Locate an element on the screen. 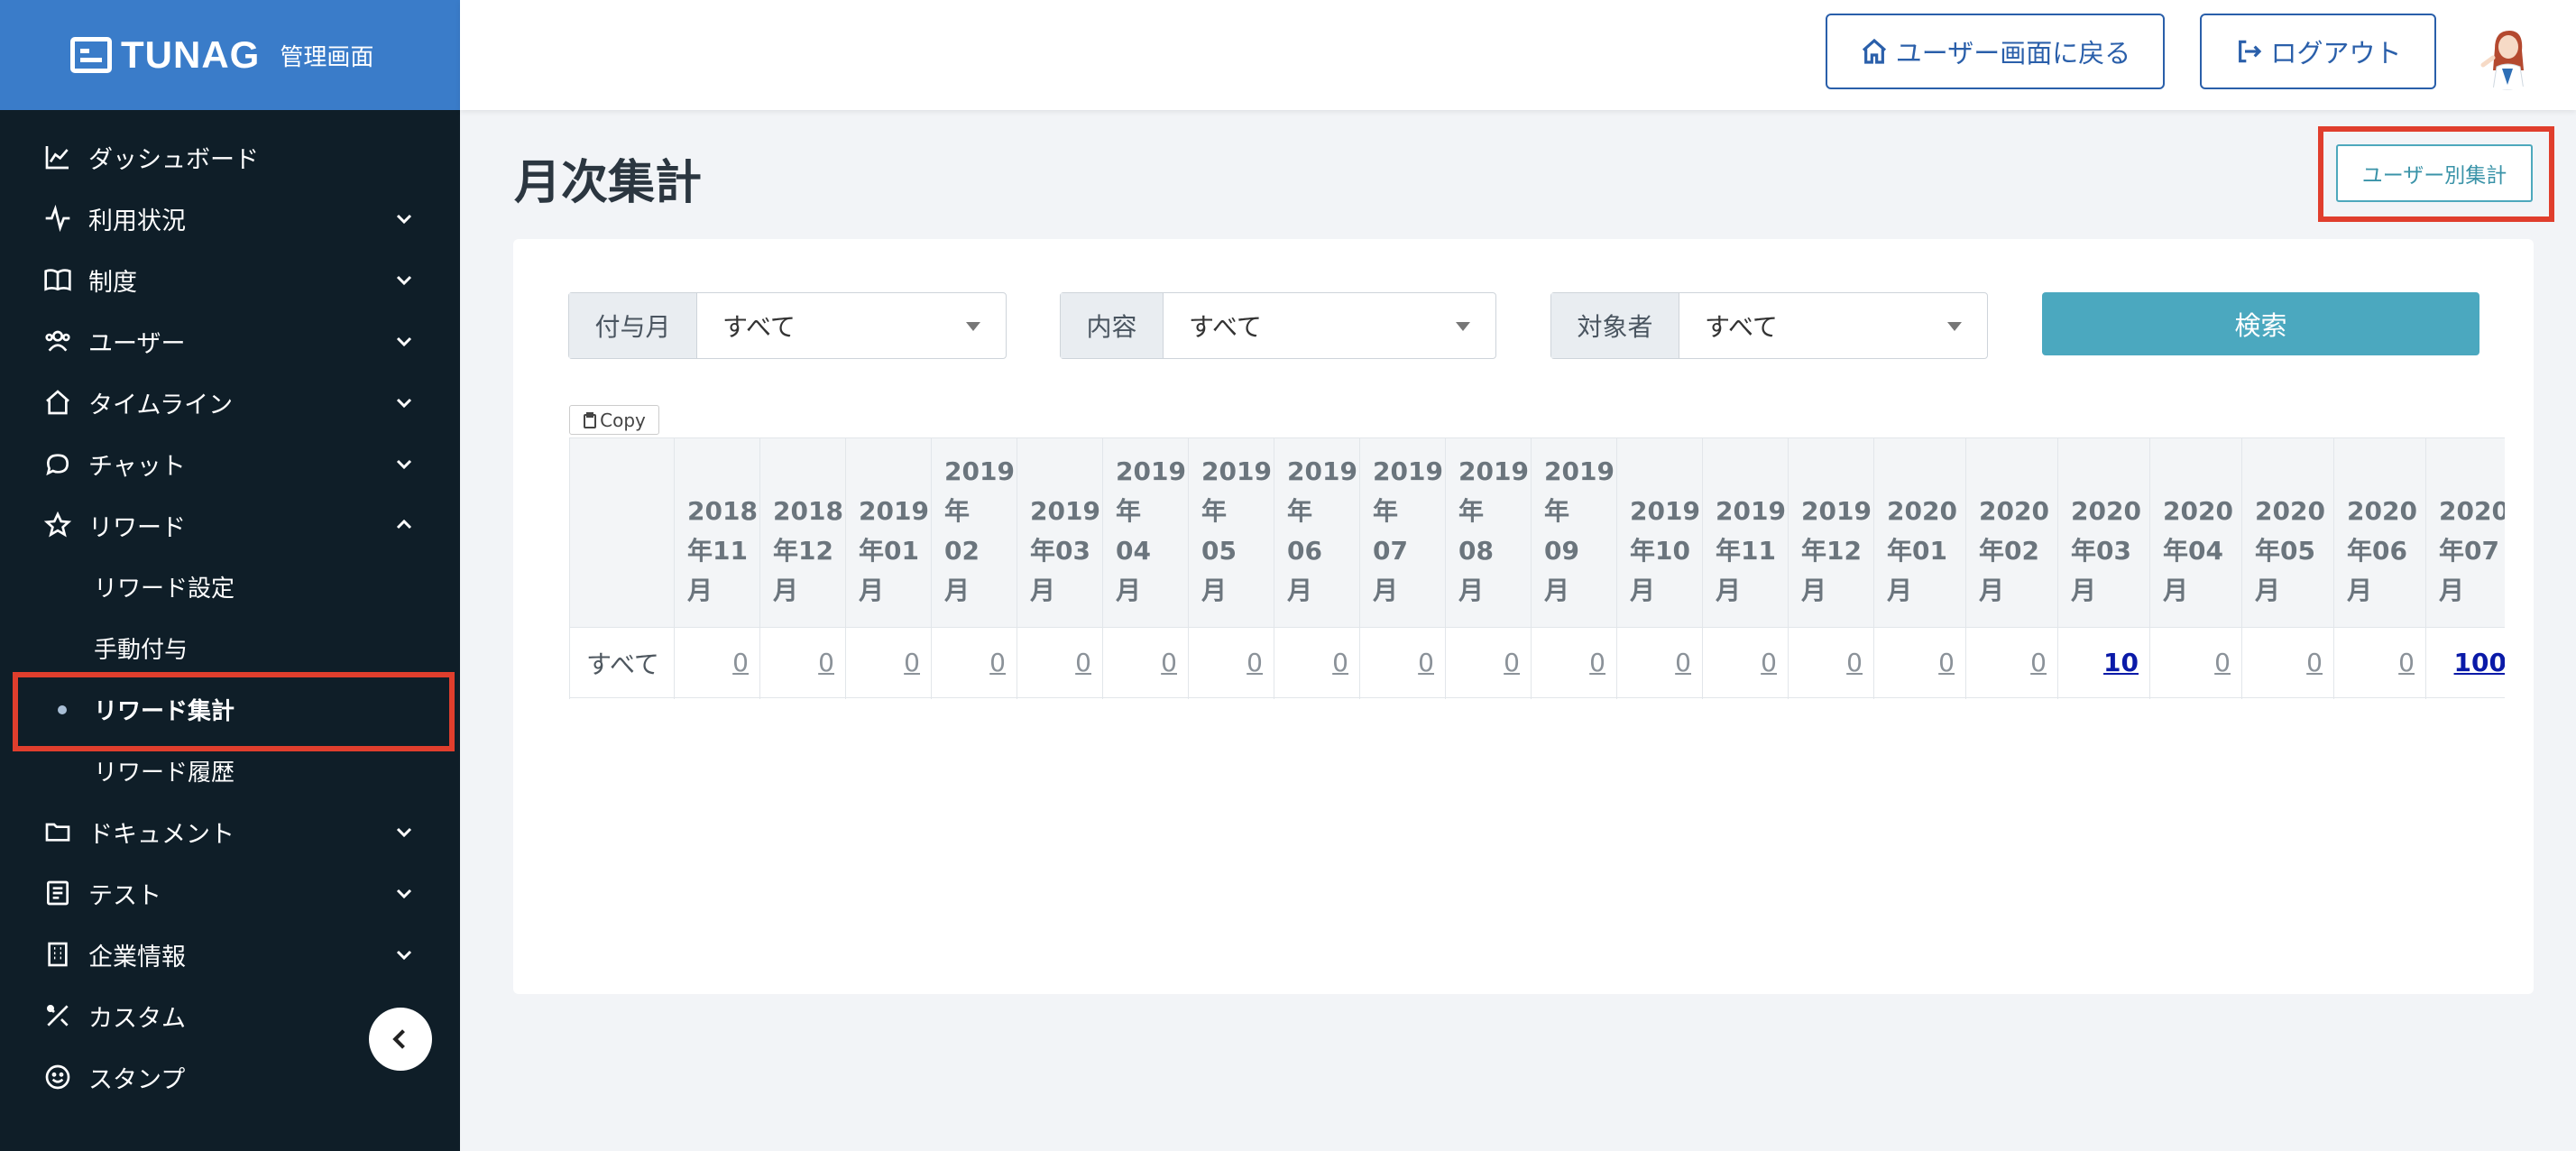 The width and height of the screenshot is (2576, 1151). search-button: 検索 is located at coordinates (2260, 323).